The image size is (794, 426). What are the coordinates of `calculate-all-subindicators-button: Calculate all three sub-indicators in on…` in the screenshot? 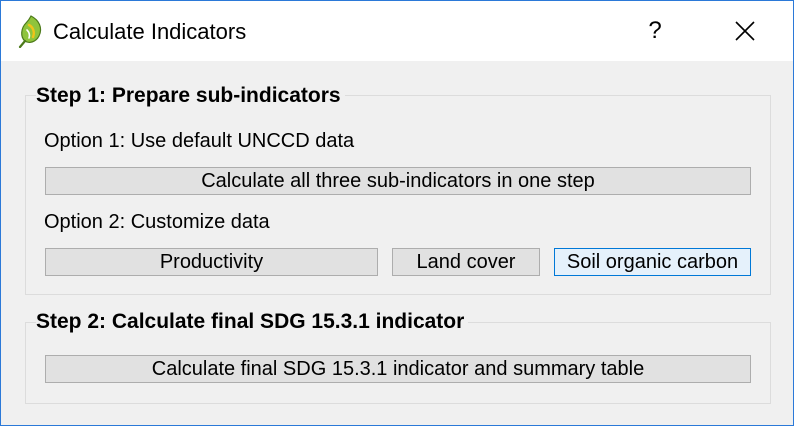 It's located at (398, 181).